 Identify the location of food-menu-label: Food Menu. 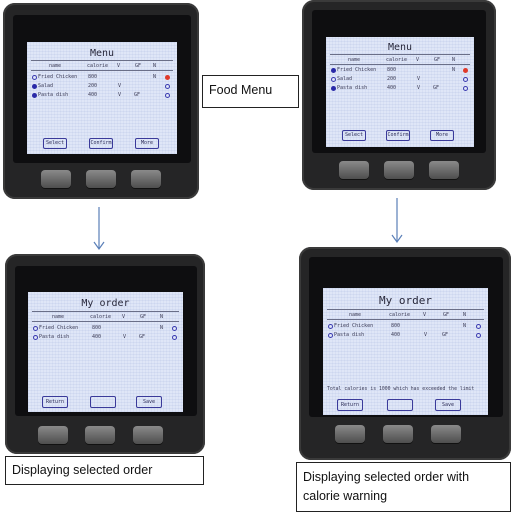
(250, 91).